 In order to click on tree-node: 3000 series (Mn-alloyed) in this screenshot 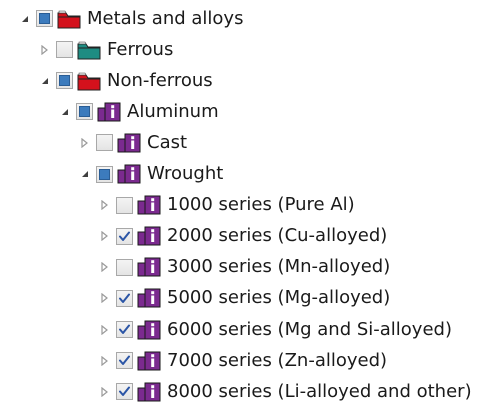, I will do `click(244, 267)`.